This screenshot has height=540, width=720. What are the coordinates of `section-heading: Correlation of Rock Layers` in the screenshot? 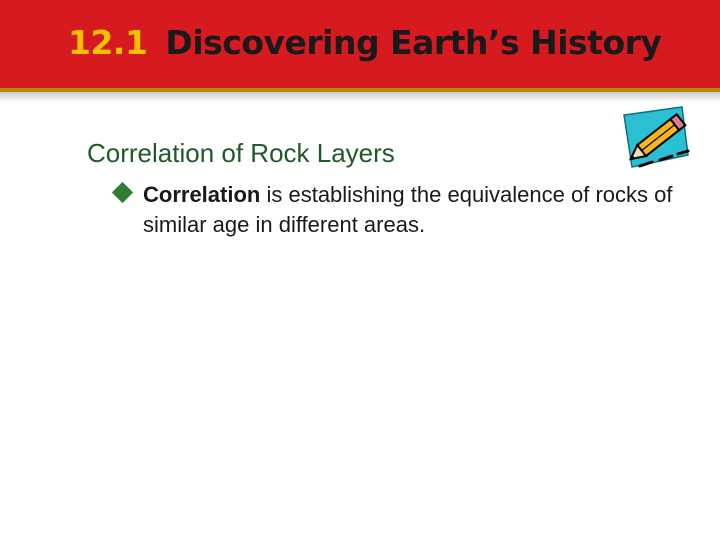 It's located at (241, 153).